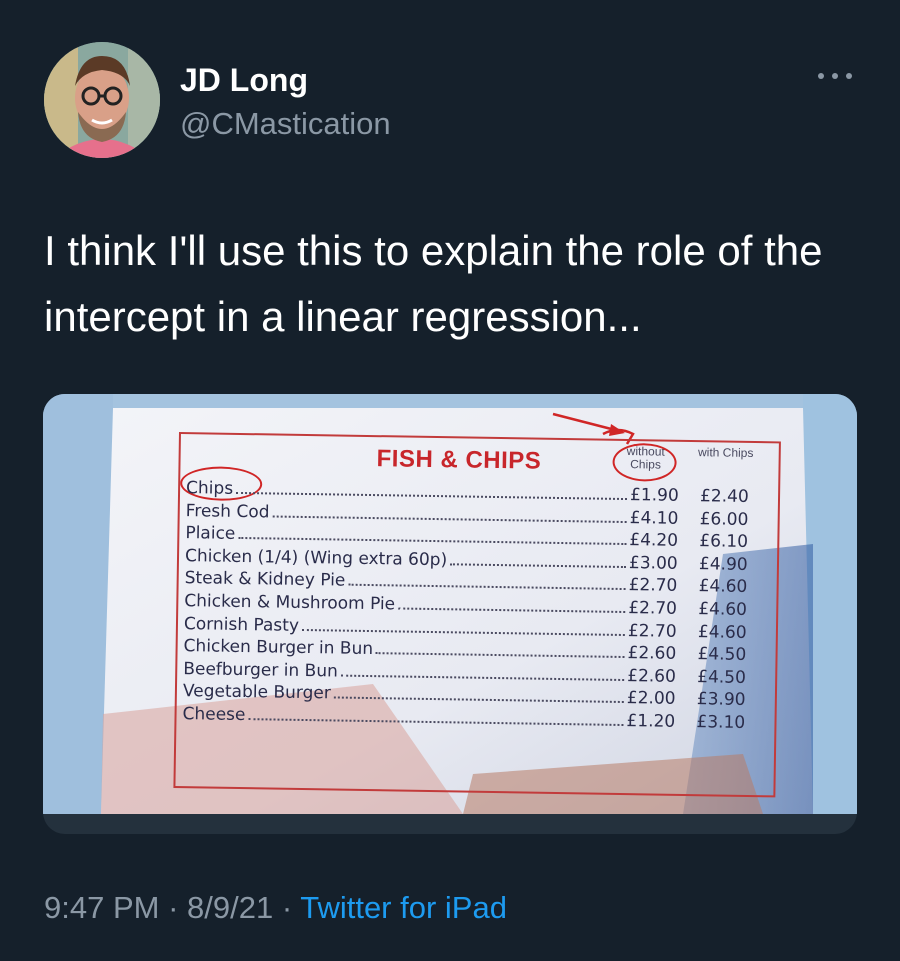 This screenshot has width=900, height=961. What do you see at coordinates (316, 558) in the screenshot?
I see `menu-item-name: Chicken (1/4) (Wing extra 60p)` at bounding box center [316, 558].